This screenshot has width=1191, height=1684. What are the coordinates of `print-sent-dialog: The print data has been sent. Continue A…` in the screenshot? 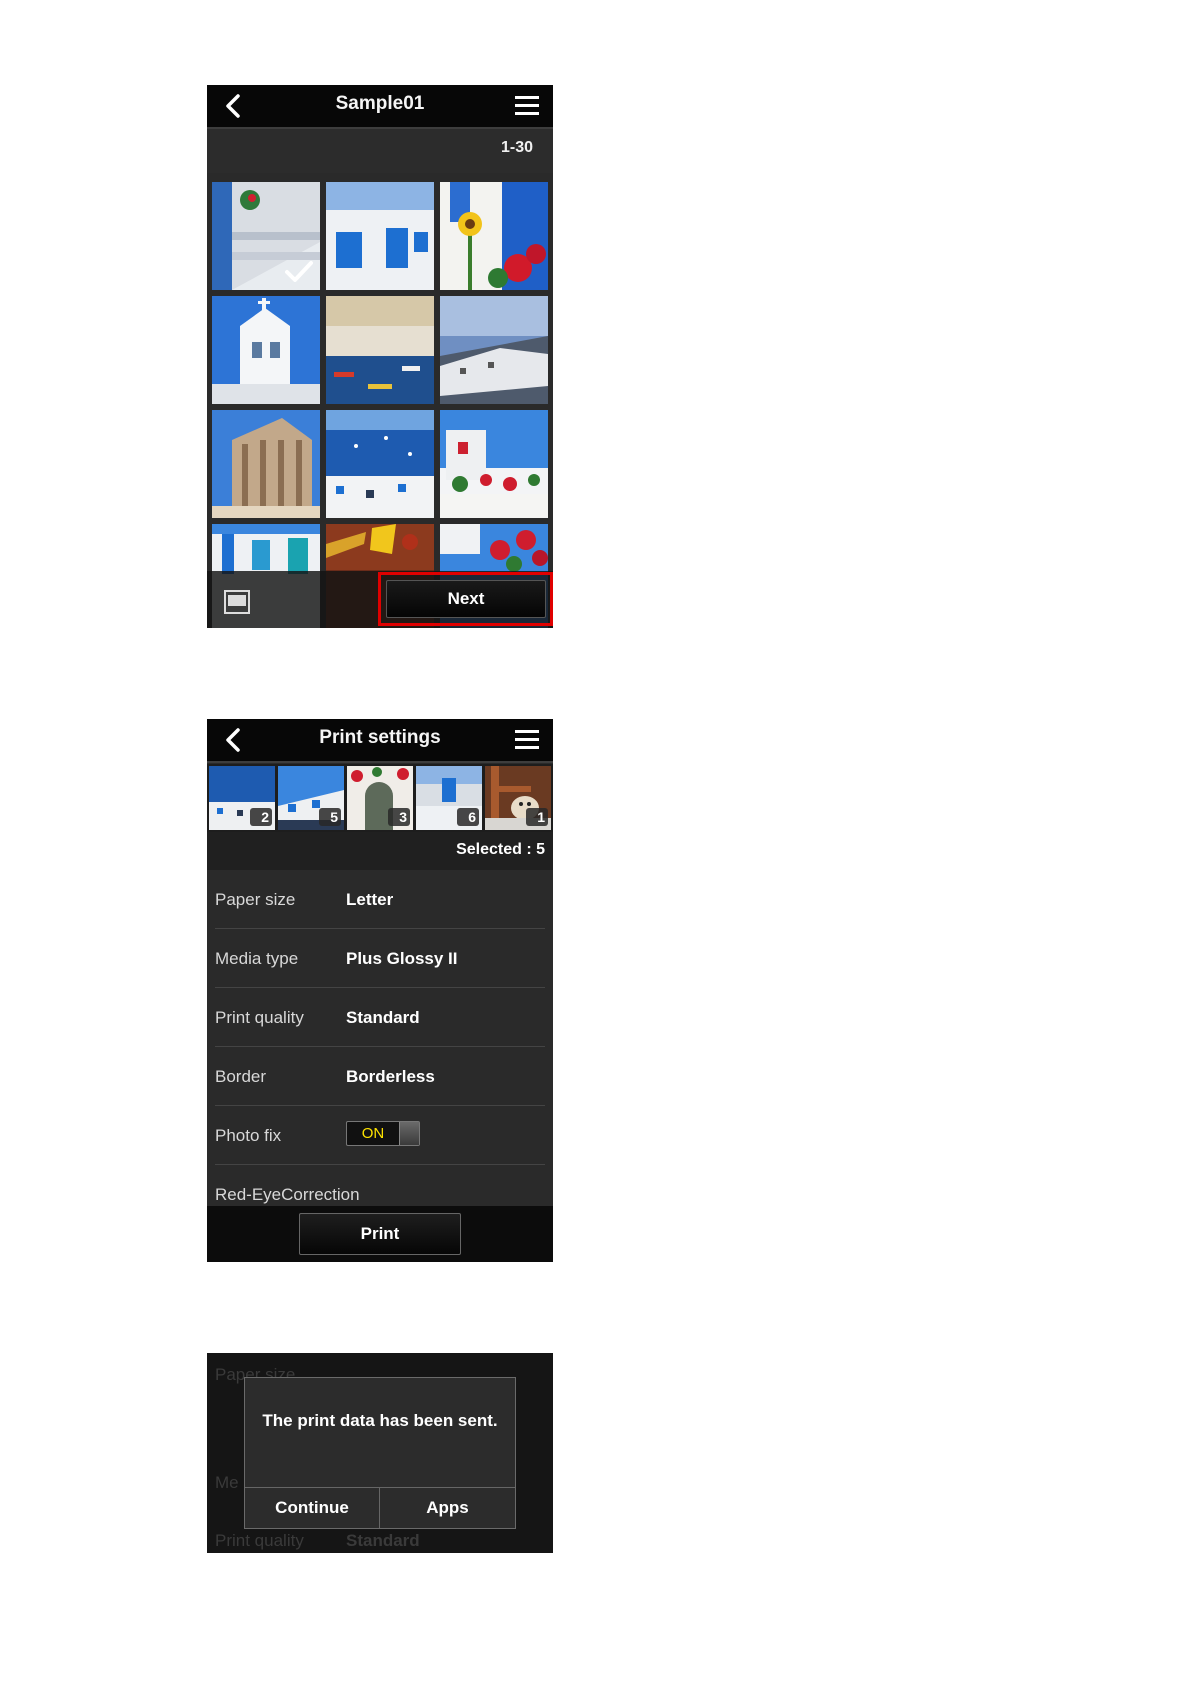 It's located at (380, 1453).